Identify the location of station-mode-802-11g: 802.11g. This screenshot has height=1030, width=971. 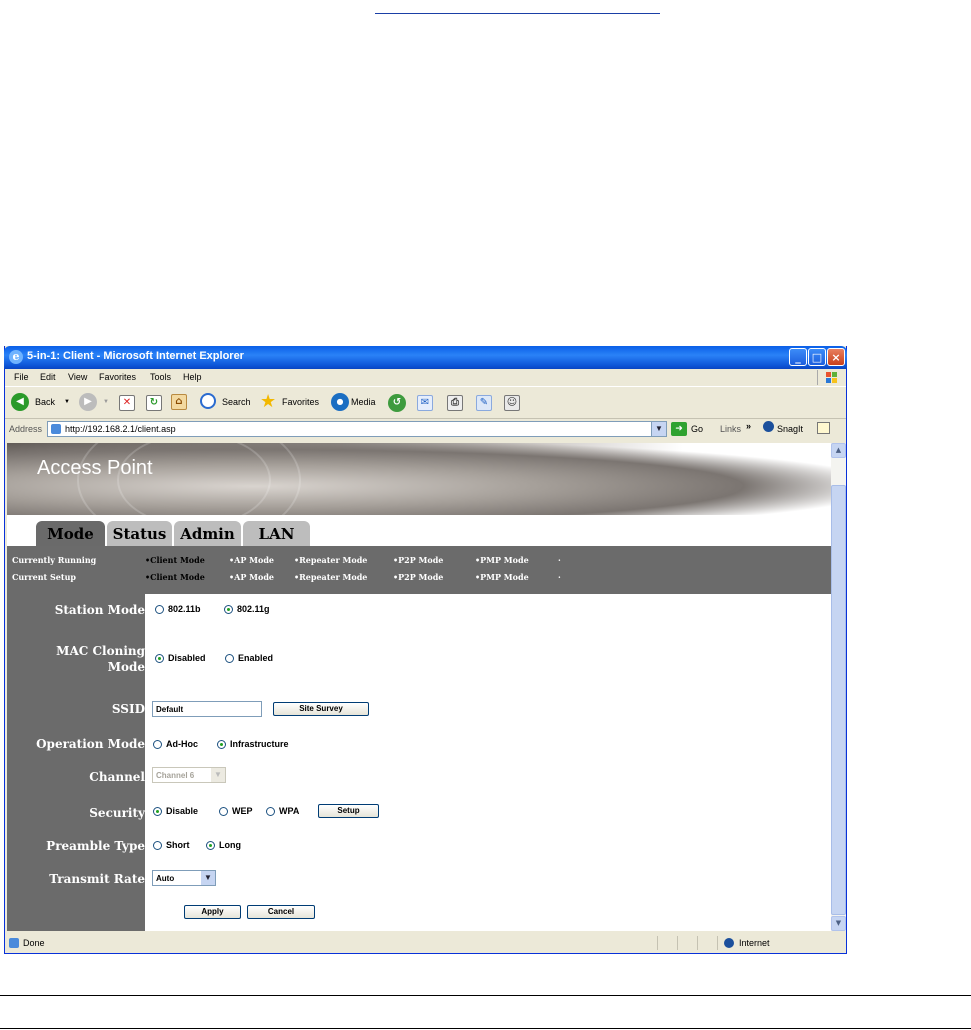
(247, 609).